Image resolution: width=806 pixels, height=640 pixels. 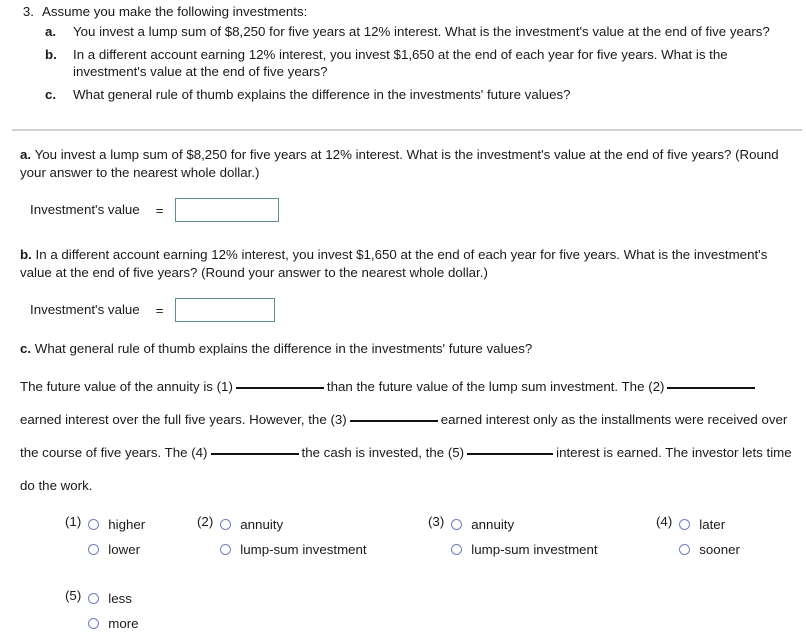 I want to click on answer-part-a-field-label: Investment's value, so click(x=85, y=209).